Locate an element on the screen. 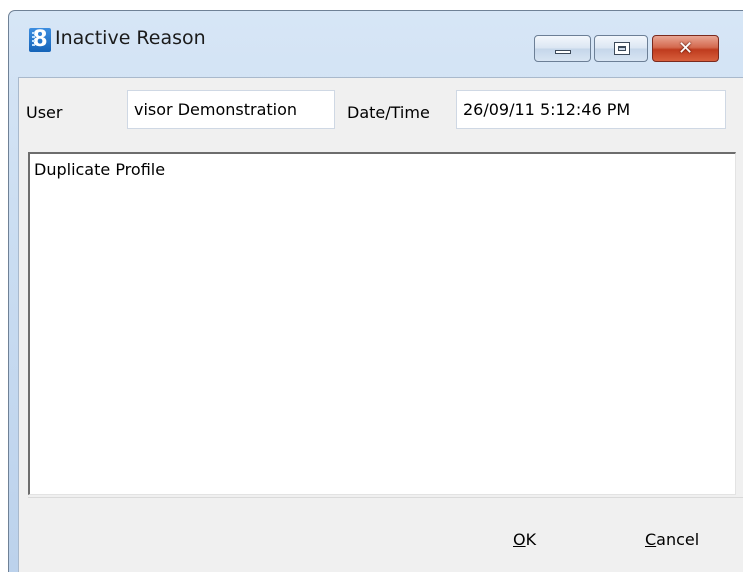 The image size is (743, 572). ok-label: K is located at coordinates (531, 539).